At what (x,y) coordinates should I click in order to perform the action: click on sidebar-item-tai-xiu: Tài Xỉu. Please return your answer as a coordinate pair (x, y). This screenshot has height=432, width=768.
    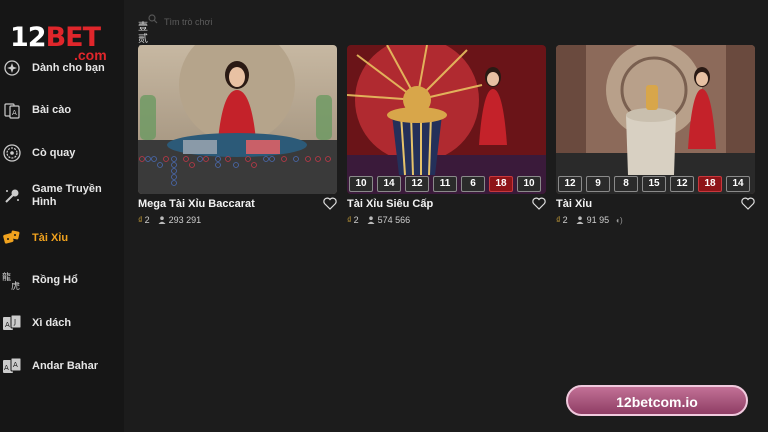
    Looking at the image, I should click on (62, 238).